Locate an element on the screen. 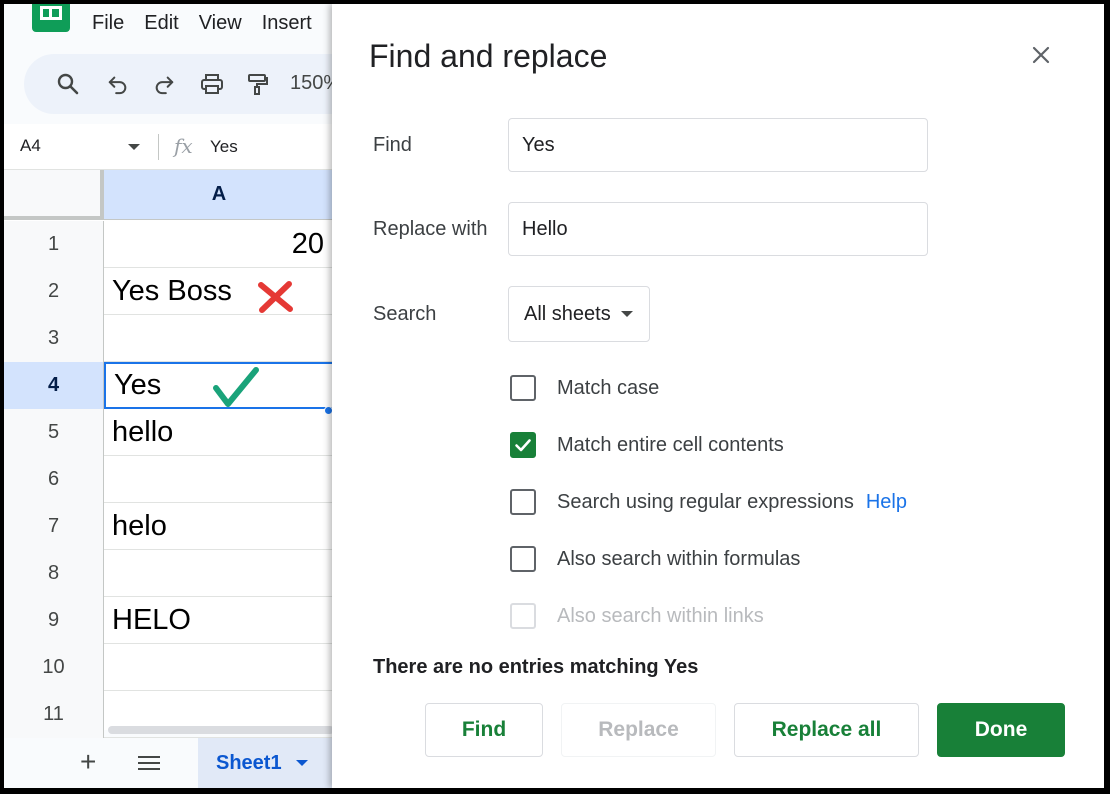  red-cross-icon is located at coordinates (275, 297).